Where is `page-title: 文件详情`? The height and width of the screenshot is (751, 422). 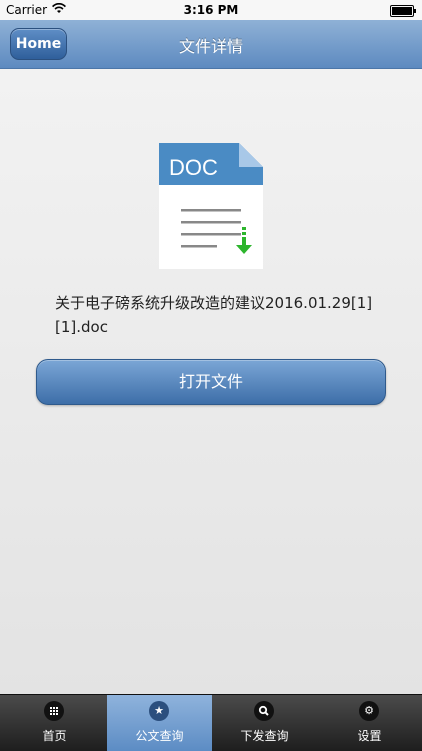
page-title: 文件详情 is located at coordinates (210, 46).